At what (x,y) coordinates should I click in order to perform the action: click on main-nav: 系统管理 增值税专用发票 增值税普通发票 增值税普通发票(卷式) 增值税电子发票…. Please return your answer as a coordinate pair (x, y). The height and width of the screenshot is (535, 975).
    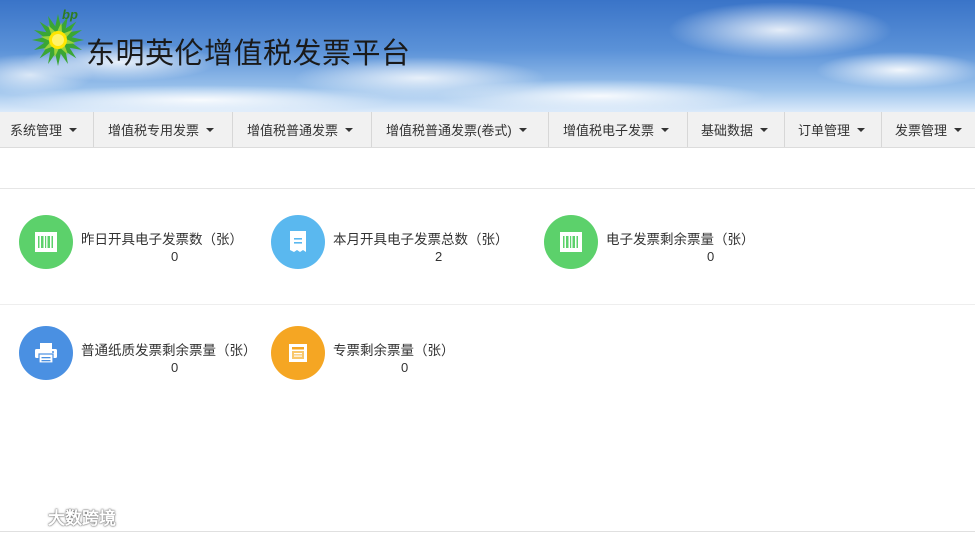
    Looking at the image, I should click on (487, 130).